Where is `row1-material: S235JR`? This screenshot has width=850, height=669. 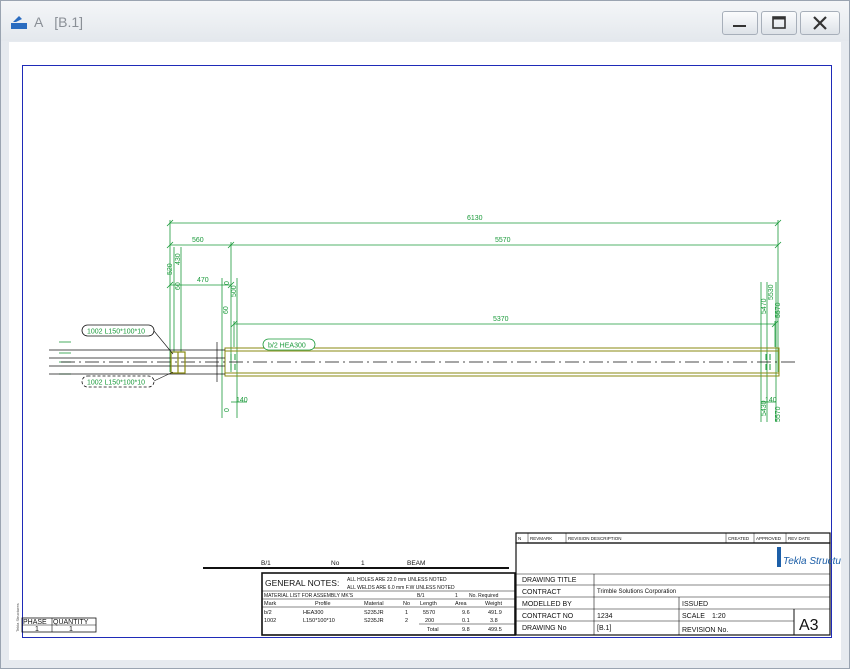 row1-material: S235JR is located at coordinates (374, 613).